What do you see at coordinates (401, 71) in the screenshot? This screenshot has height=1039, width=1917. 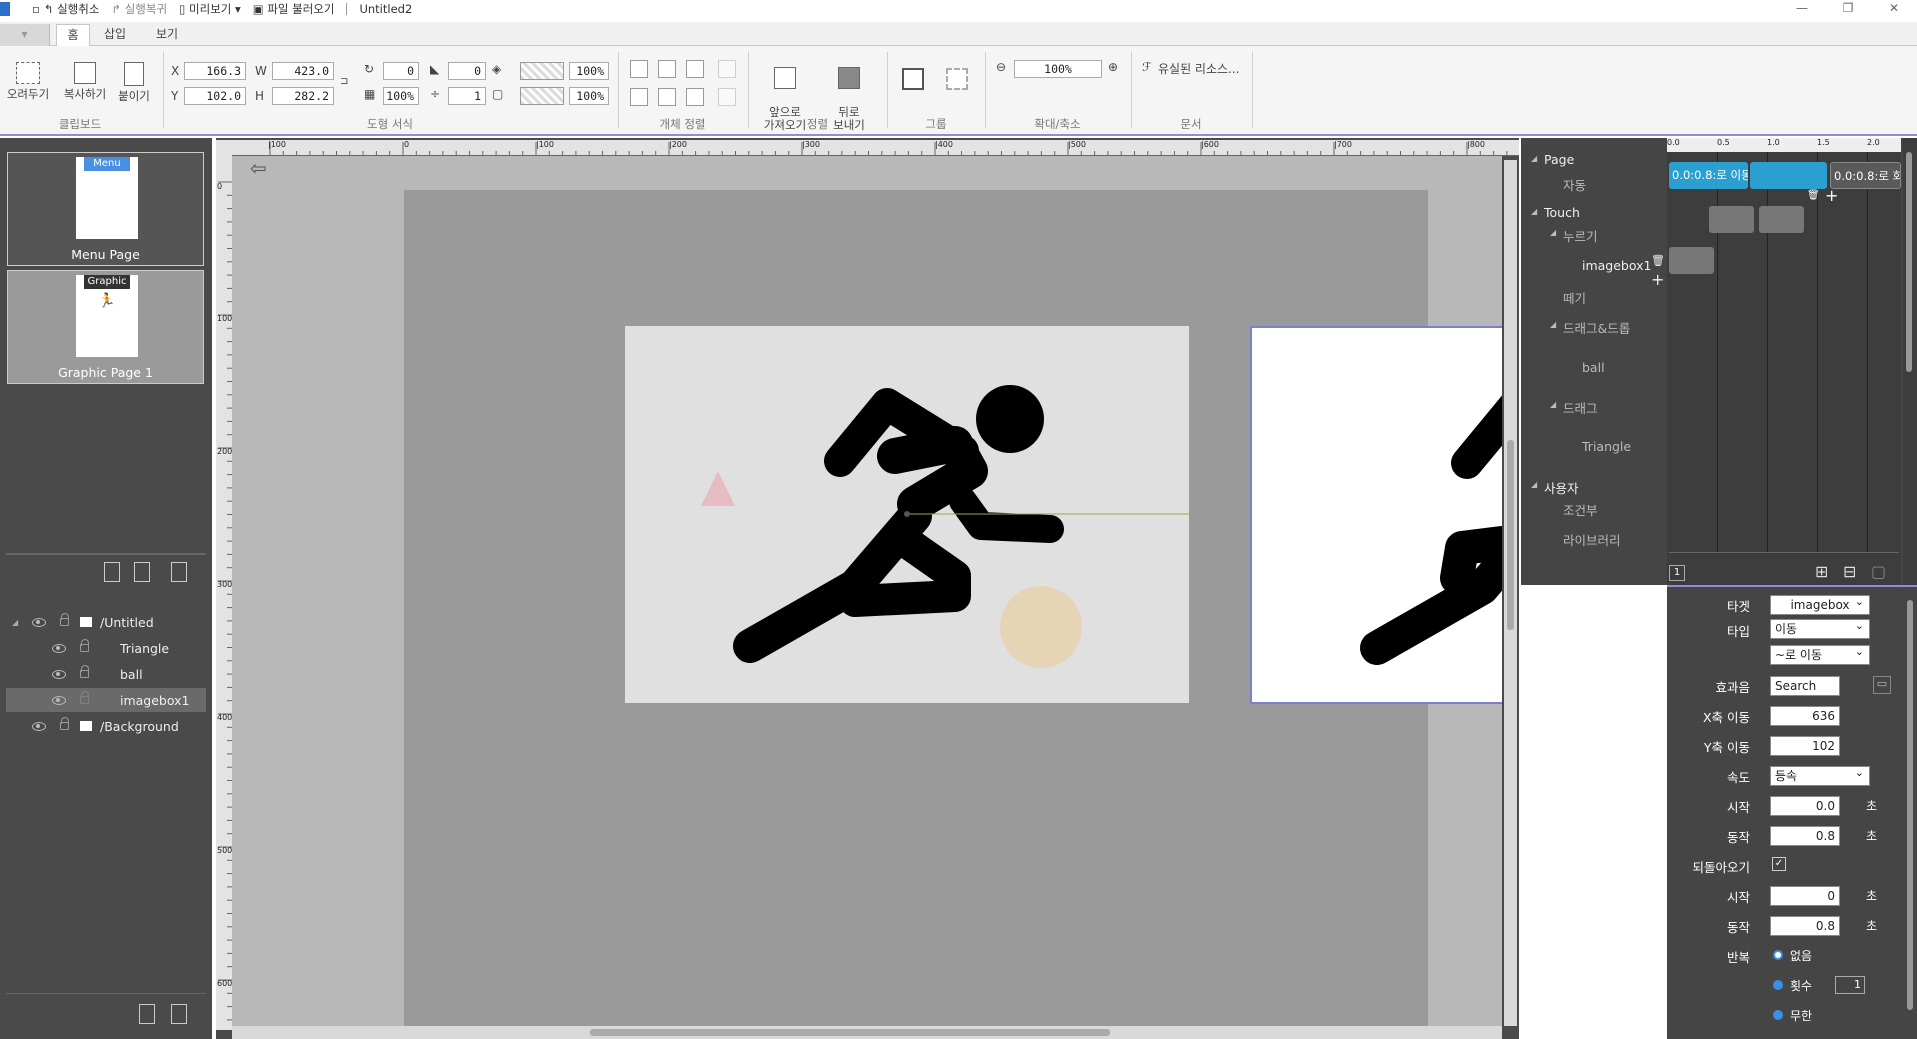 I see `rotate-field: 0` at bounding box center [401, 71].